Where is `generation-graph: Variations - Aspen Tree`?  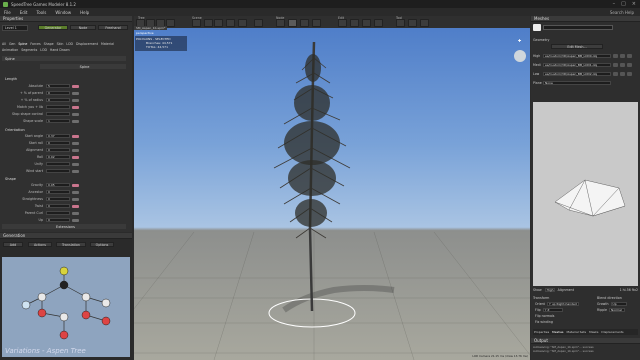 generation-graph: Variations - Aspen Tree is located at coordinates (66, 307).